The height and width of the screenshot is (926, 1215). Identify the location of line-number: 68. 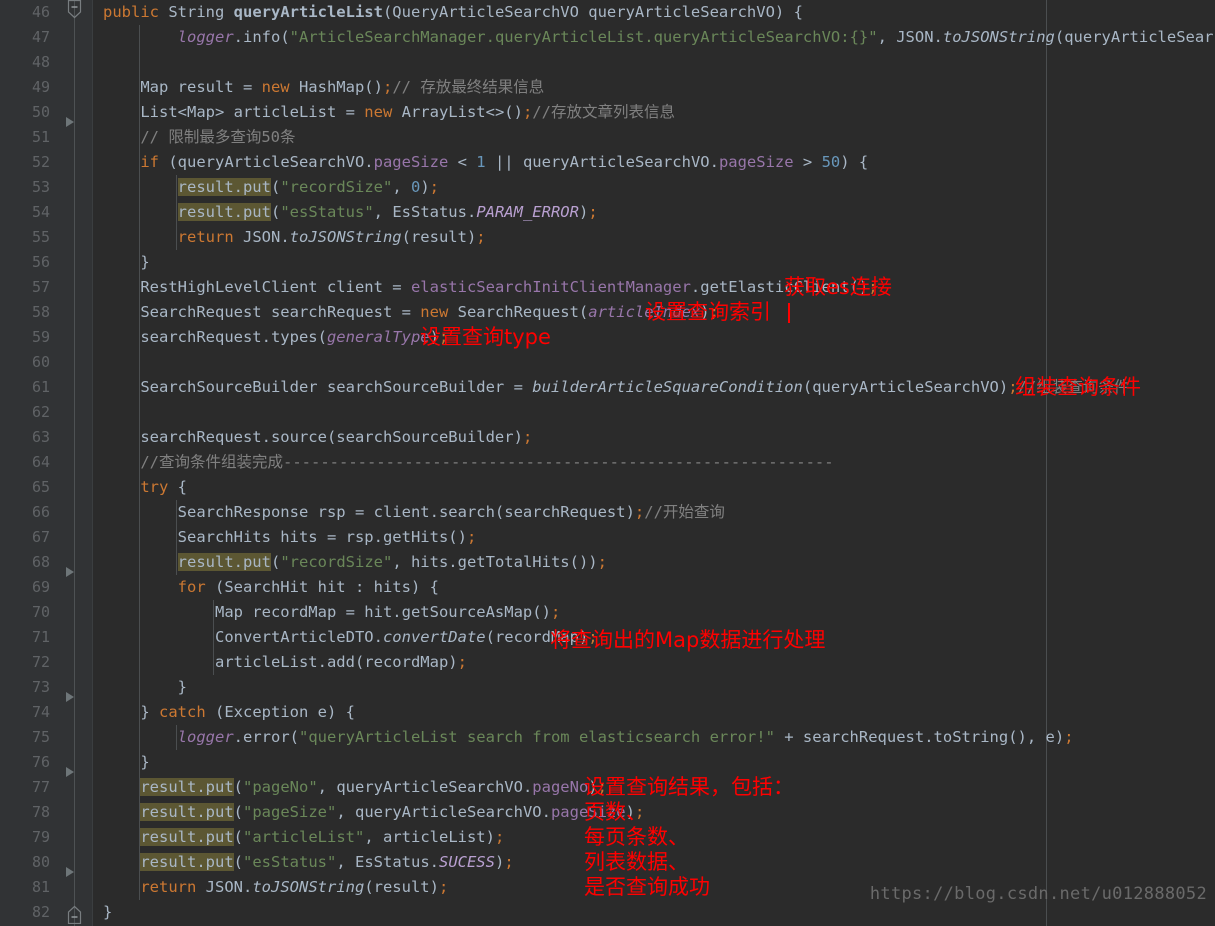
(40, 562).